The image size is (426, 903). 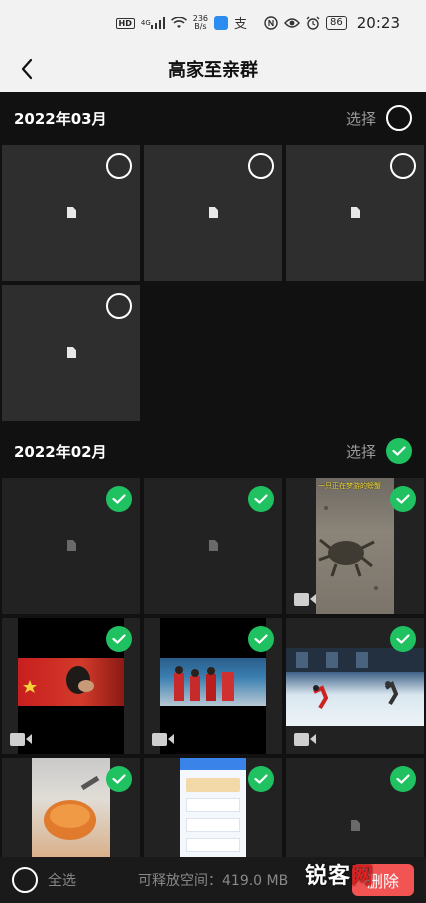 I want to click on app-screenshot-thumbnail, so click(x=213, y=808).